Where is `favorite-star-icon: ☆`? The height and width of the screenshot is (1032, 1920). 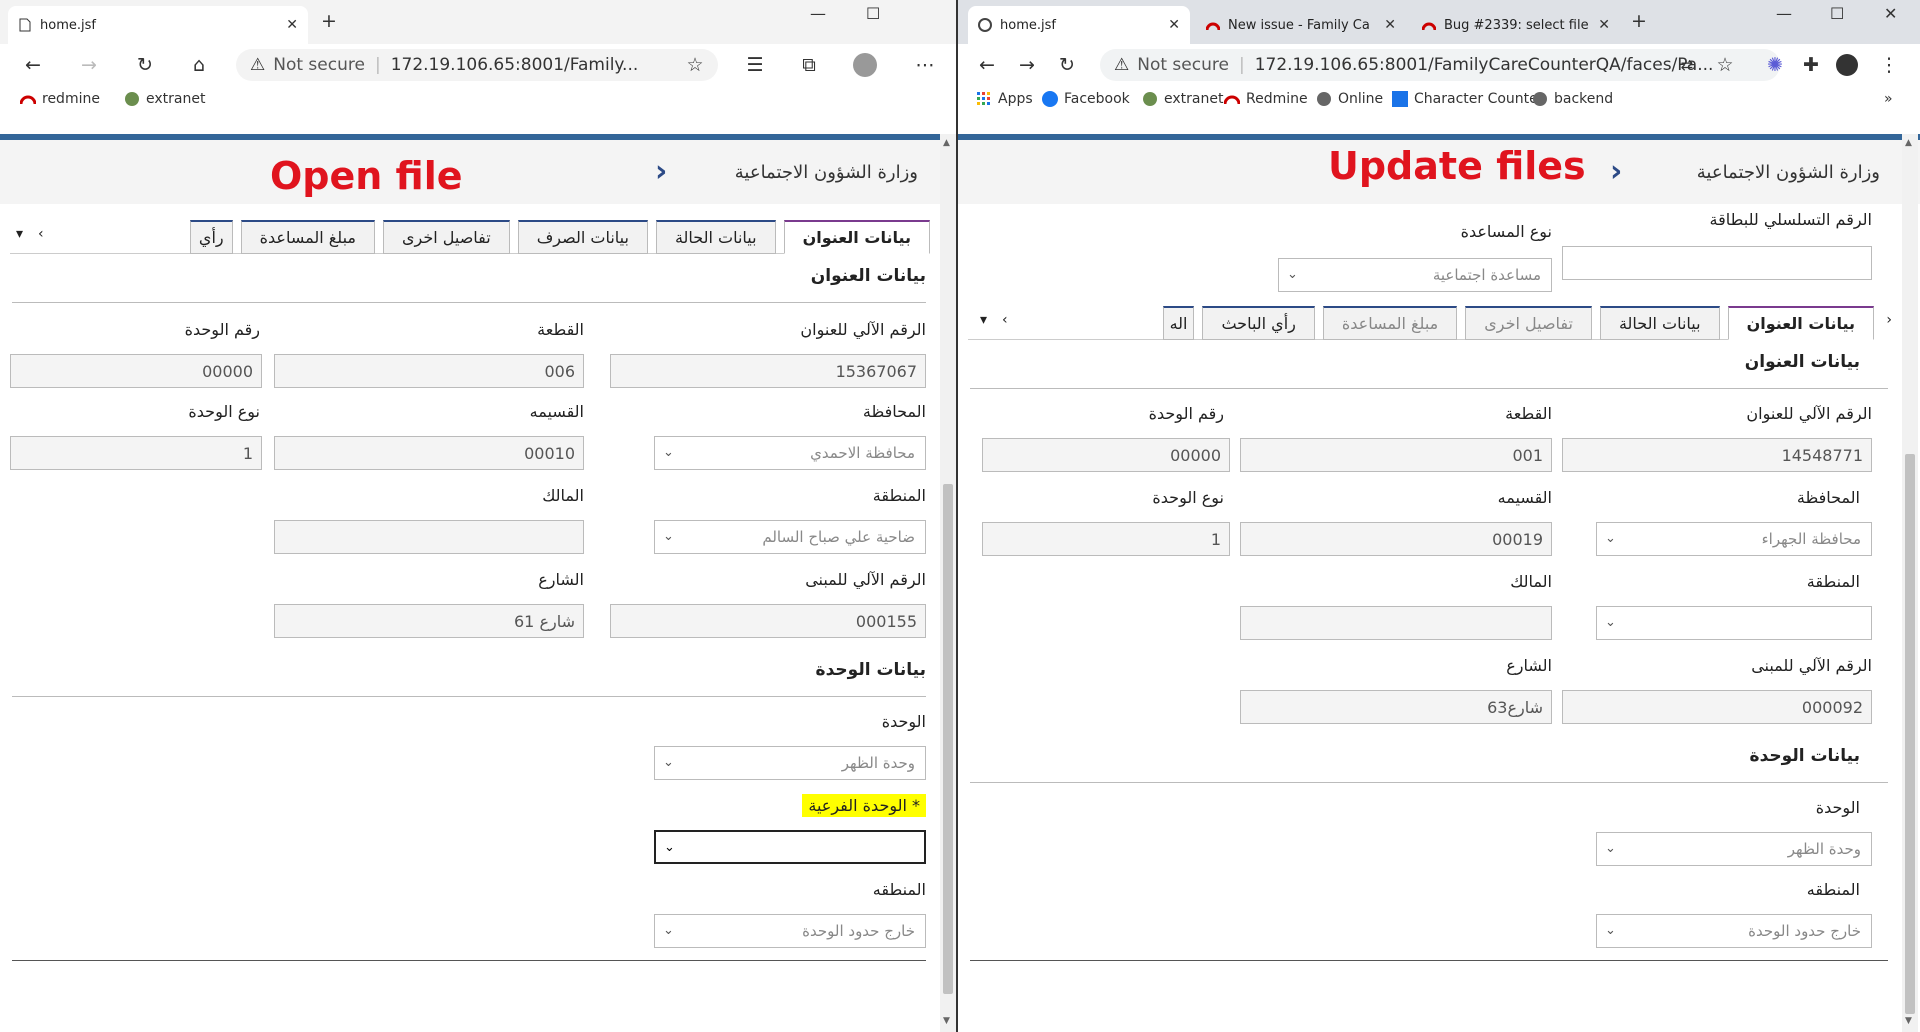
favorite-star-icon: ☆ is located at coordinates (695, 65).